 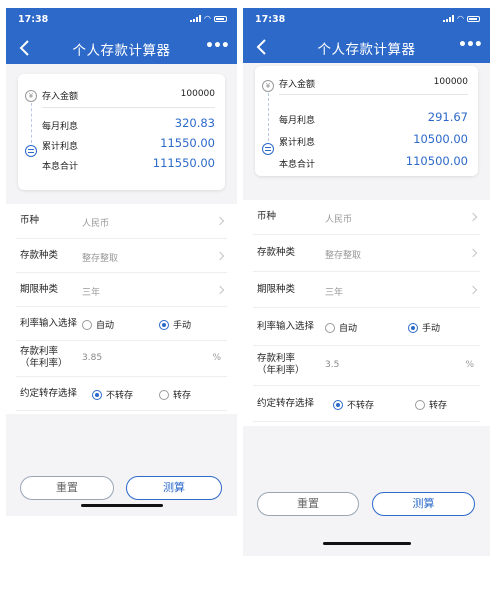 I want to click on total-value: 110500.00, so click(x=436, y=161).